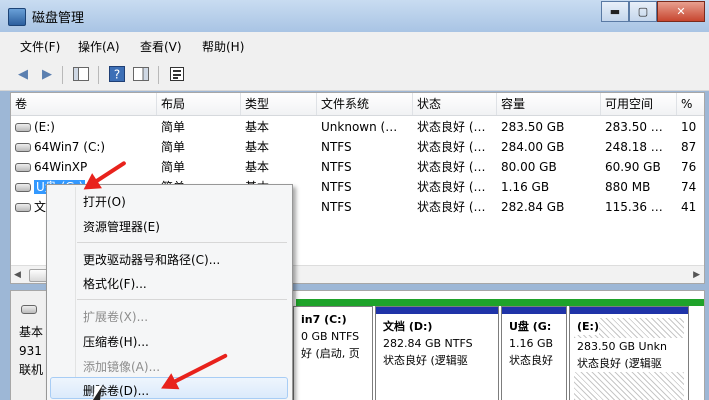  Describe the element at coordinates (40, 207) in the screenshot. I see `volume-name: 文` at that location.